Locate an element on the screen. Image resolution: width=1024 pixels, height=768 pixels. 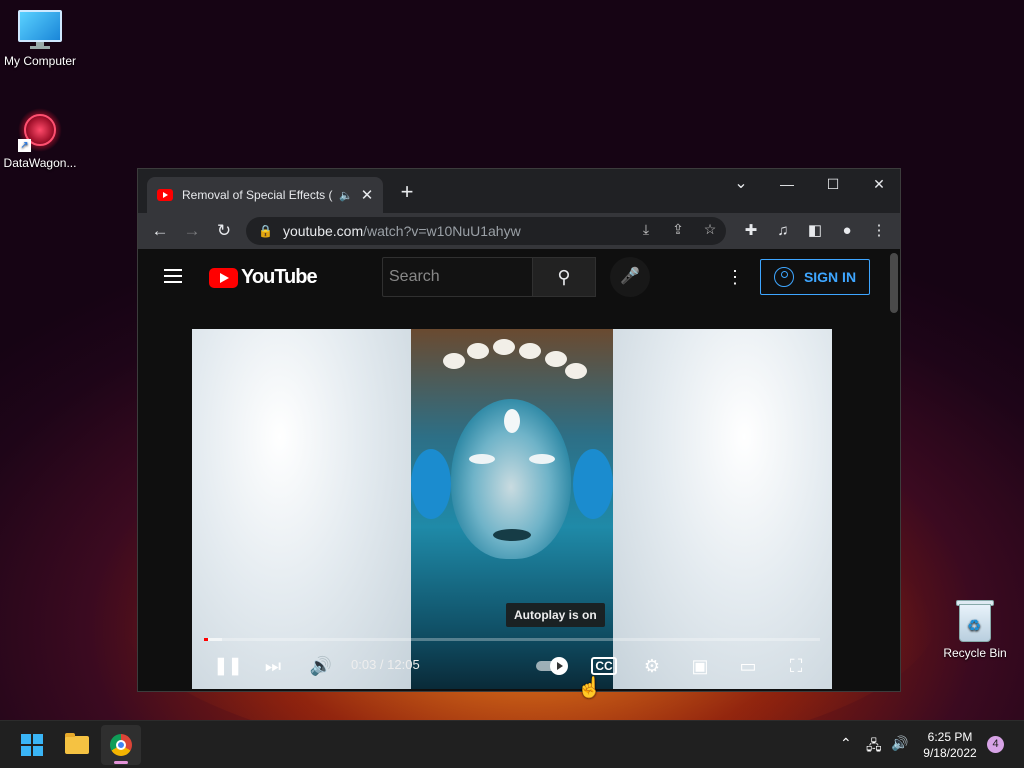
chrome-taskbar-button is located at coordinates (121, 745).